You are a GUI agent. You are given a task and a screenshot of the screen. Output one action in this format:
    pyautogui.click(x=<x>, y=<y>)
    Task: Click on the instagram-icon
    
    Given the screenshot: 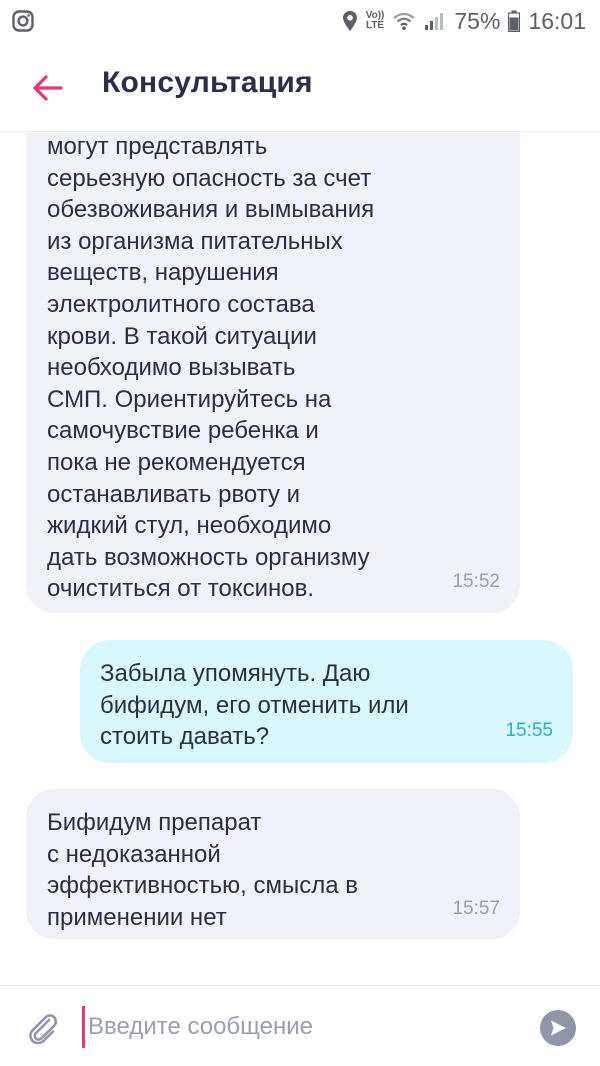 What is the action you would take?
    pyautogui.click(x=23, y=21)
    